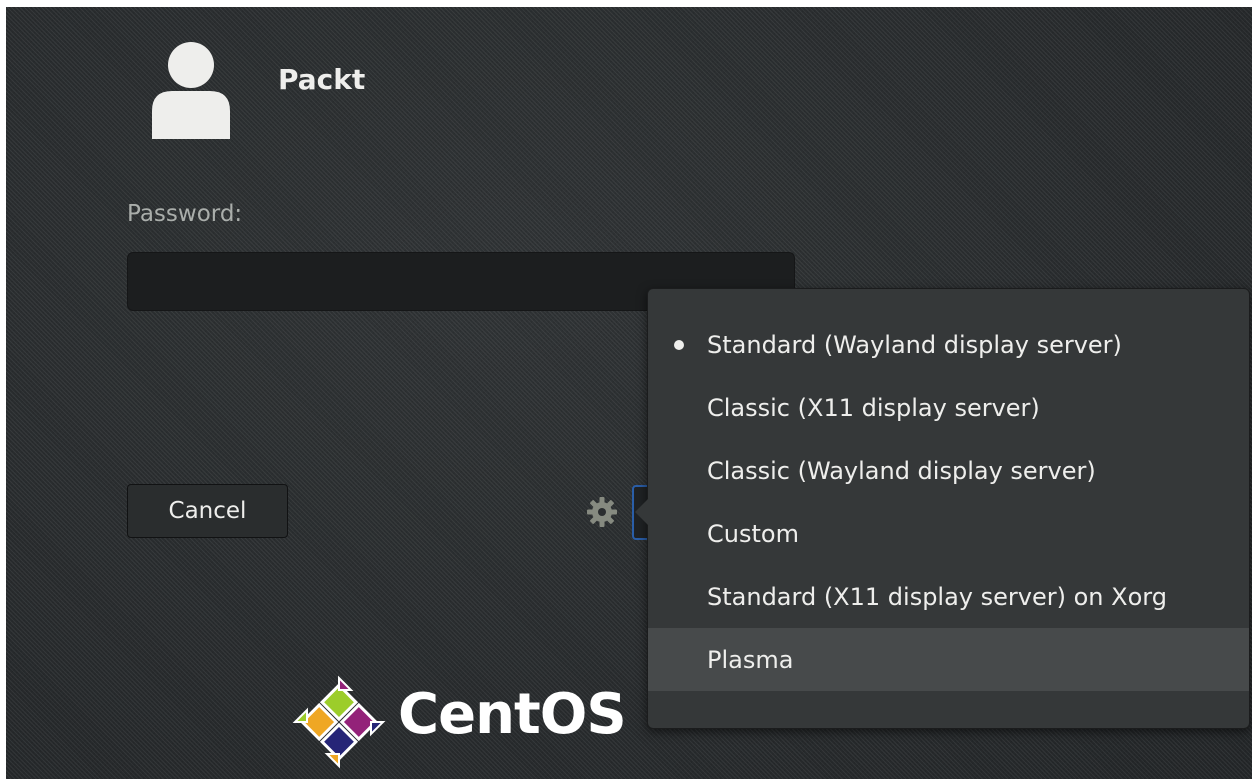  What do you see at coordinates (185, 214) in the screenshot?
I see `password-label: Password:` at bounding box center [185, 214].